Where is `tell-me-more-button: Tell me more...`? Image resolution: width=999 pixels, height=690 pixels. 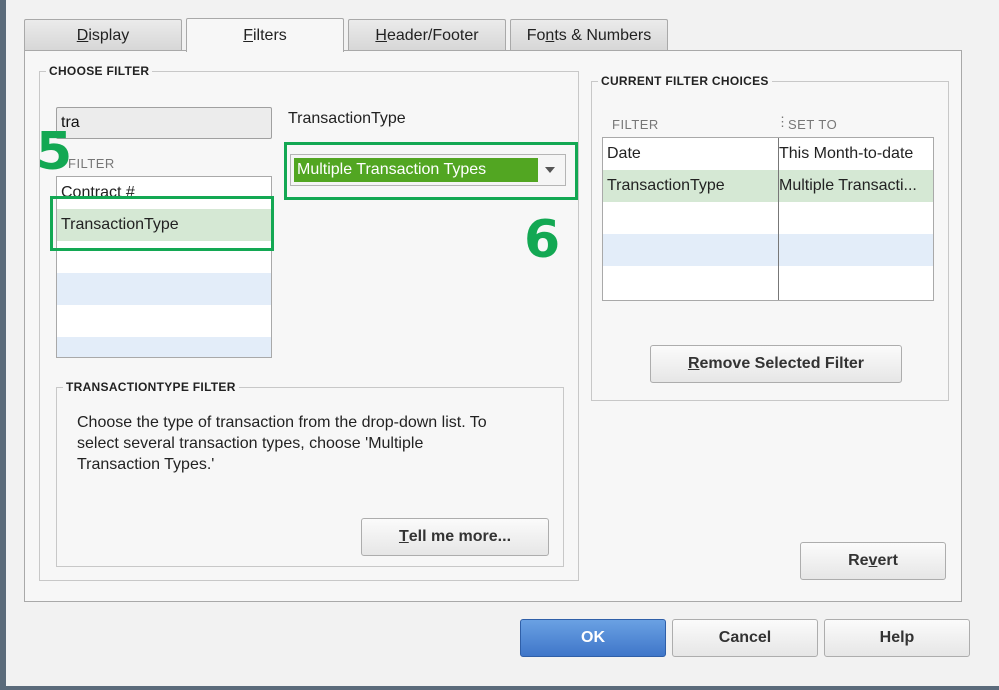
tell-me-more-button: Tell me more... is located at coordinates (455, 537).